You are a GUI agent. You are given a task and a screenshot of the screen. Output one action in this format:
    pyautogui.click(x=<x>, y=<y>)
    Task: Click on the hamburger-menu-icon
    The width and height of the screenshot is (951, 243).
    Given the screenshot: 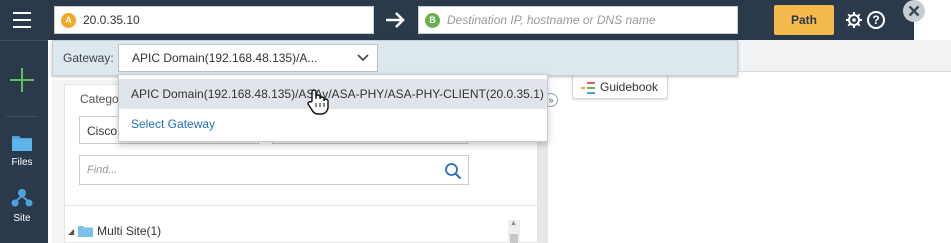 What is the action you would take?
    pyautogui.click(x=22, y=20)
    